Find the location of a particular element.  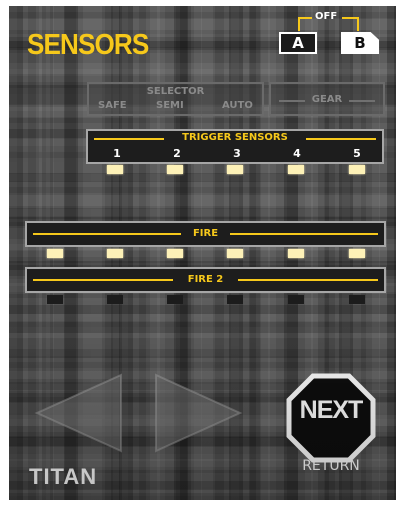

selector-option-semi: SEMI is located at coordinates (170, 105).